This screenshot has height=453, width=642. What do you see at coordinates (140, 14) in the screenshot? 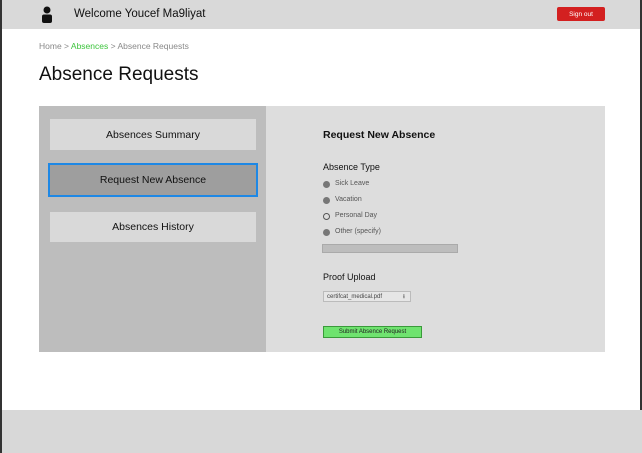
I see `welcome-text: Welcome Youcef Ma9liyat` at bounding box center [140, 14].